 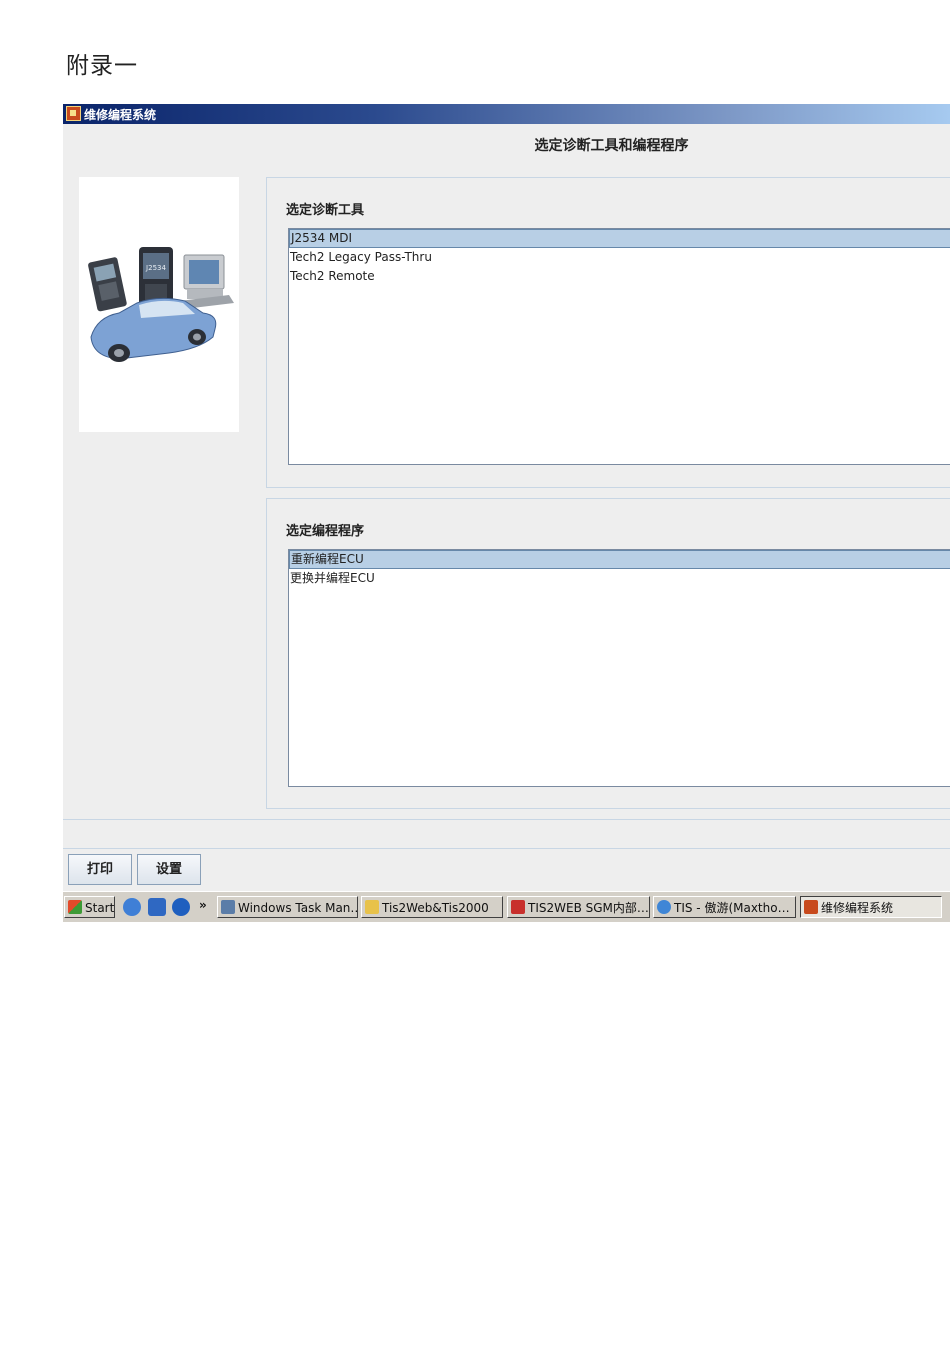 What do you see at coordinates (132, 907) in the screenshot?
I see `ie-browser-icon` at bounding box center [132, 907].